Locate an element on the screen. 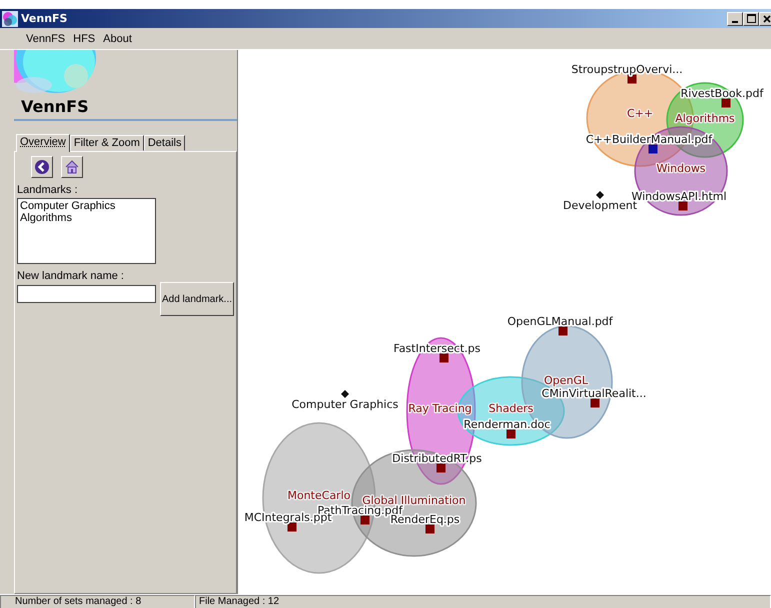  minimize-button is located at coordinates (735, 19).